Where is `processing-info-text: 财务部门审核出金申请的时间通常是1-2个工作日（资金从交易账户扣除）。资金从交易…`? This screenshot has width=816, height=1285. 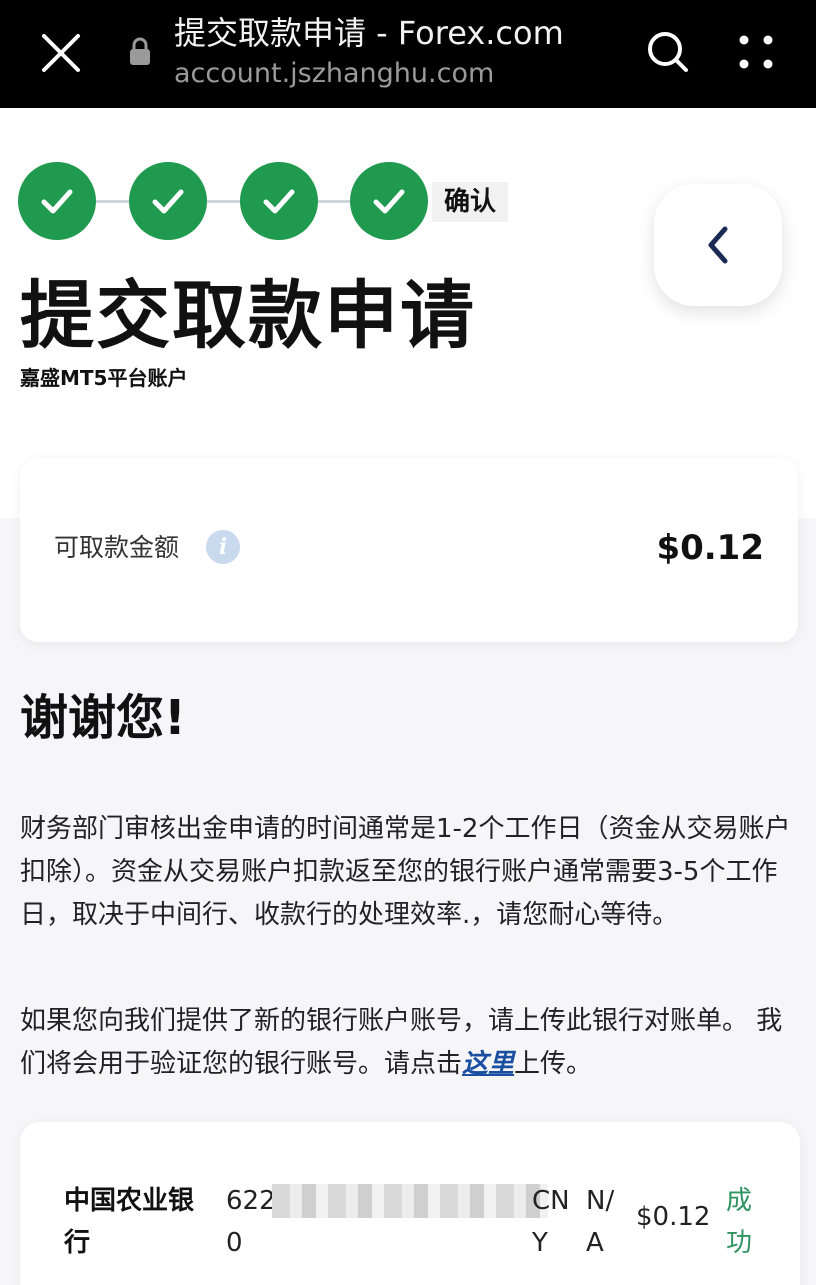 processing-info-text: 财务部门审核出金申请的时间通常是1-2个工作日（资金从交易账户扣除）。资金从交易… is located at coordinates (405, 872).